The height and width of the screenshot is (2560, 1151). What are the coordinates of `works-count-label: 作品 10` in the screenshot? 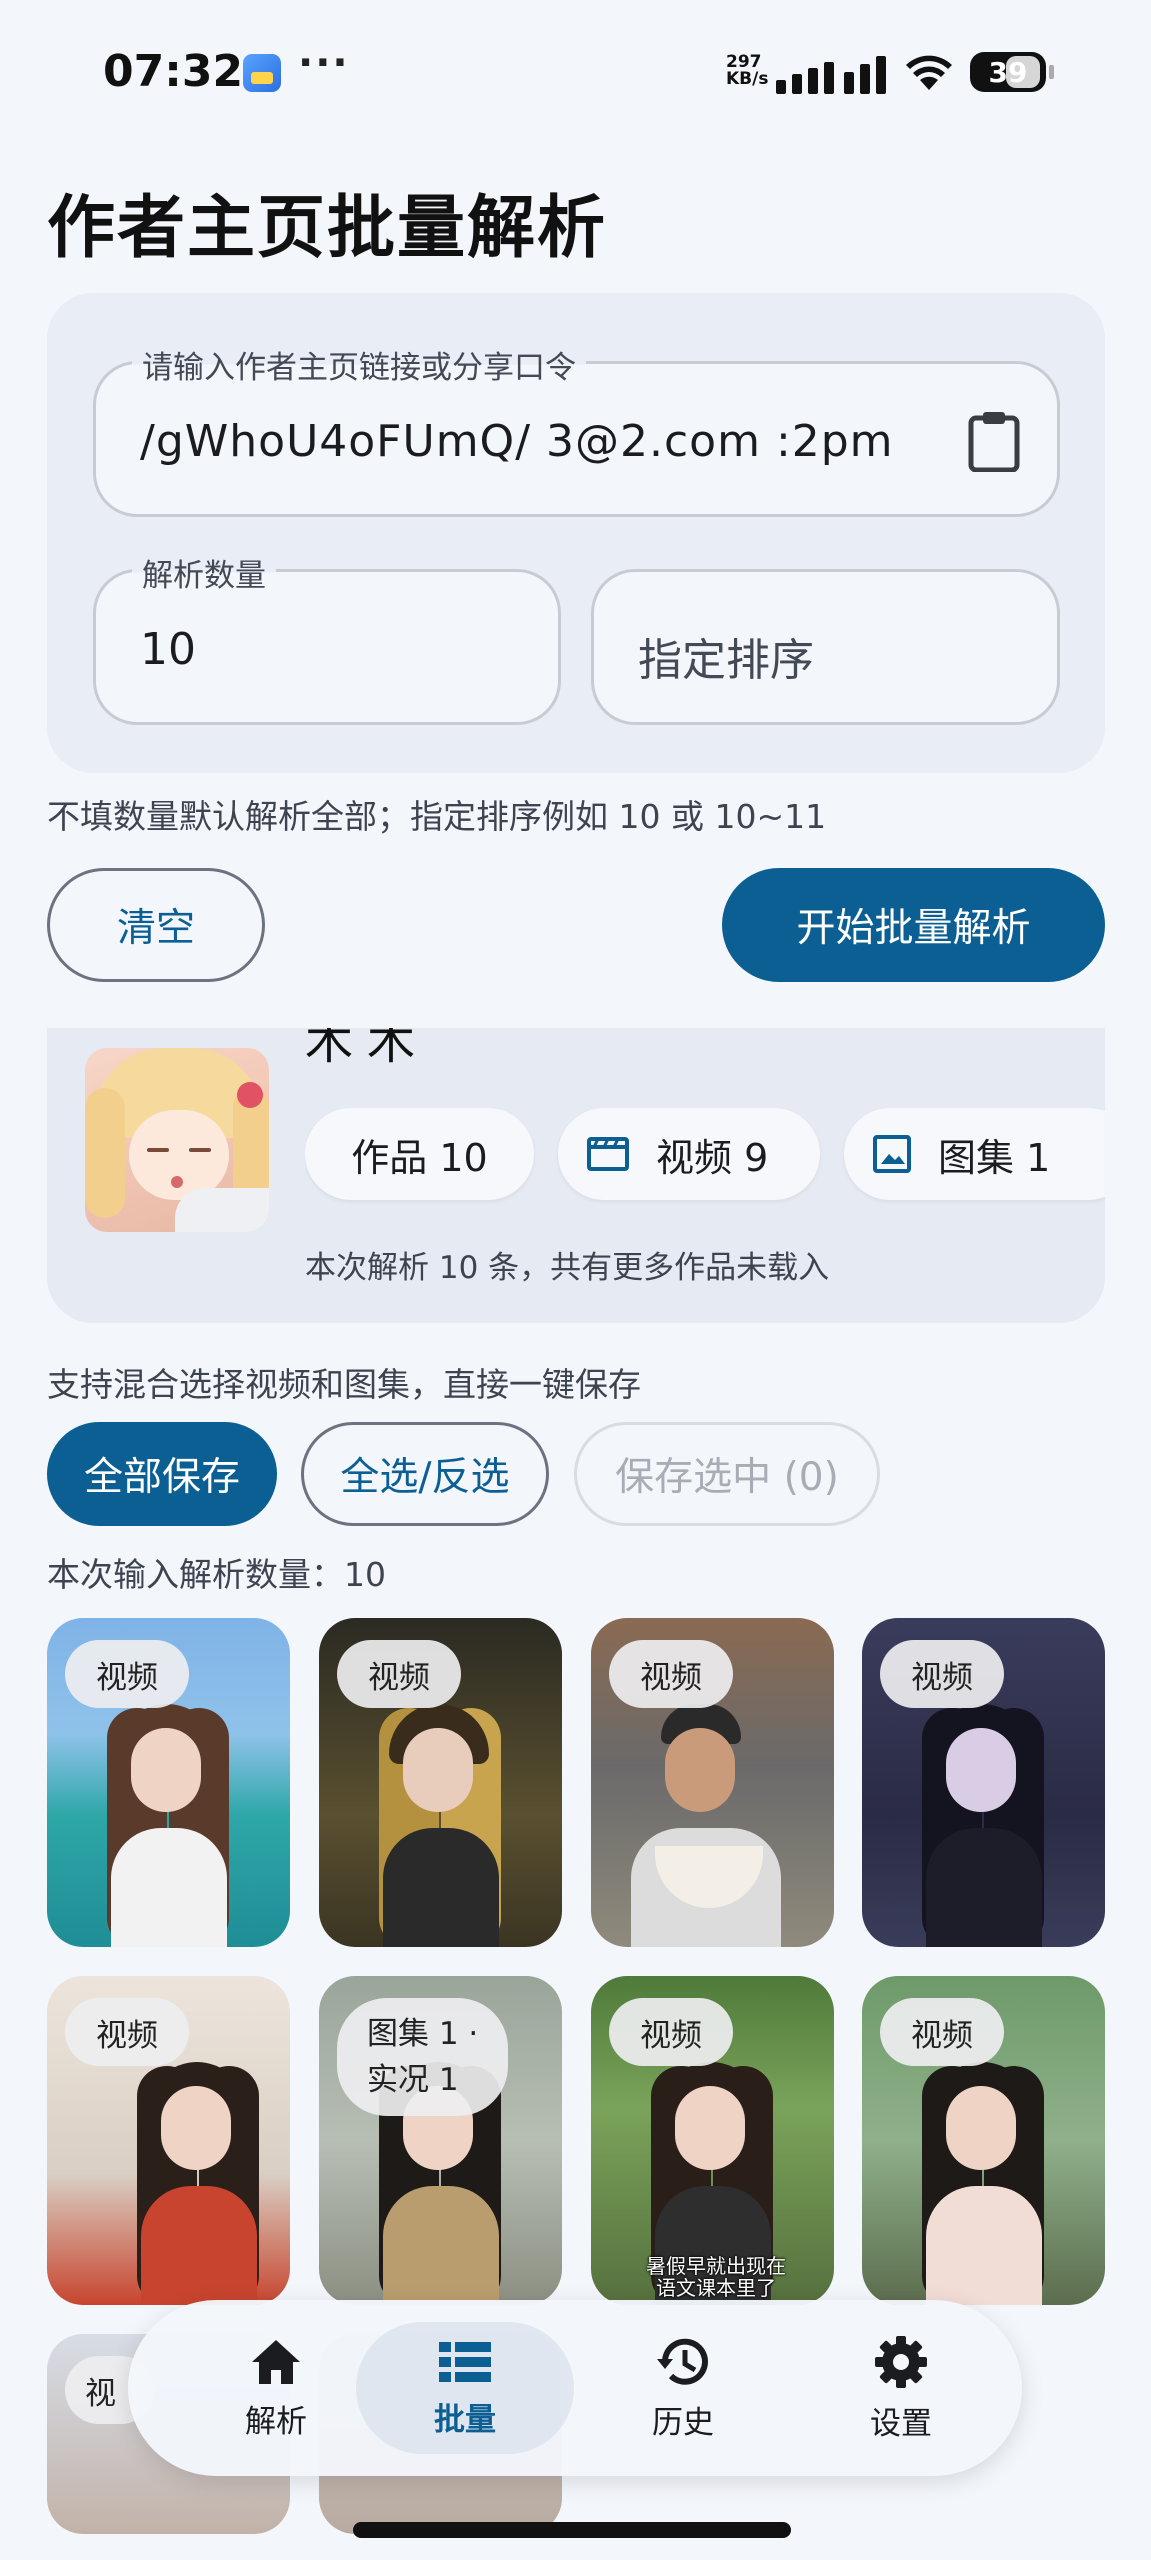 It's located at (419, 1157).